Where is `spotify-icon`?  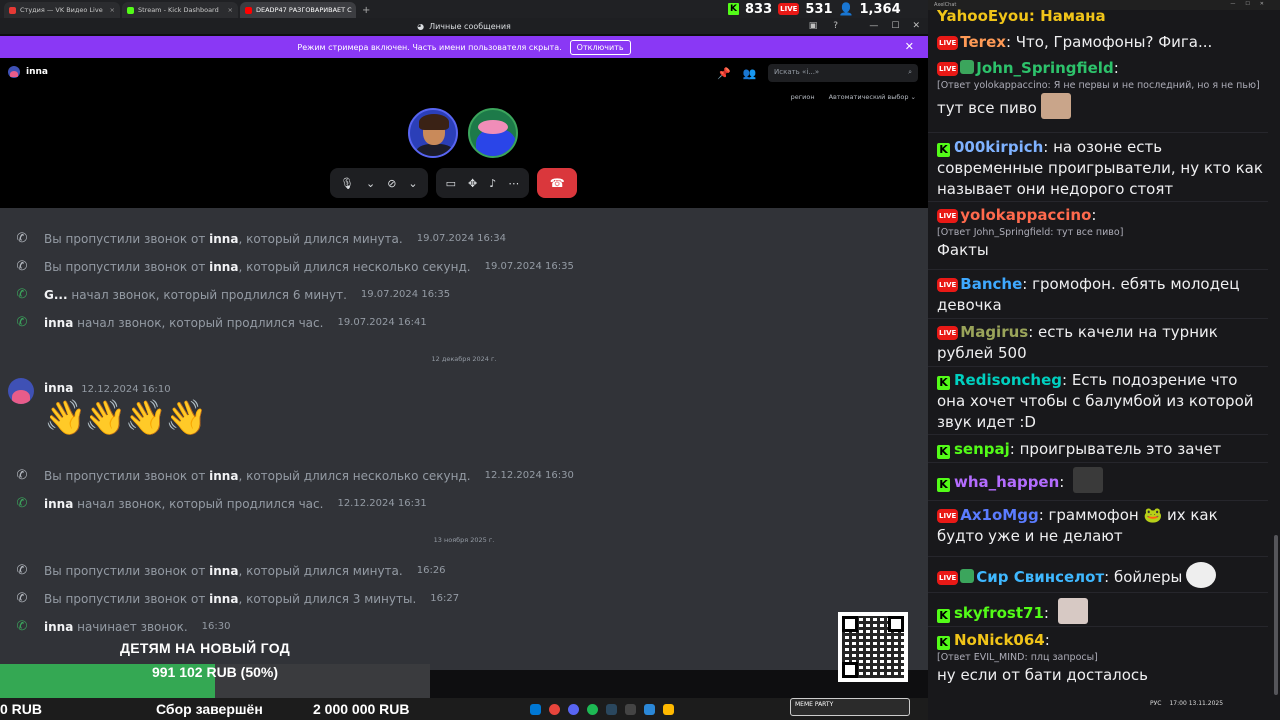 spotify-icon is located at coordinates (592, 709).